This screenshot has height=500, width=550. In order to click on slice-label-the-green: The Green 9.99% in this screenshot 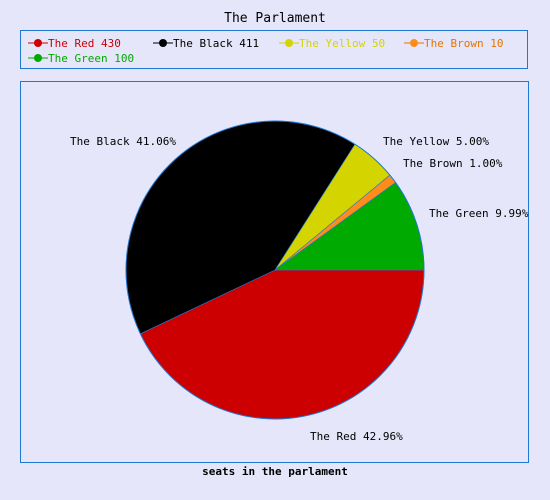, I will do `click(479, 213)`.